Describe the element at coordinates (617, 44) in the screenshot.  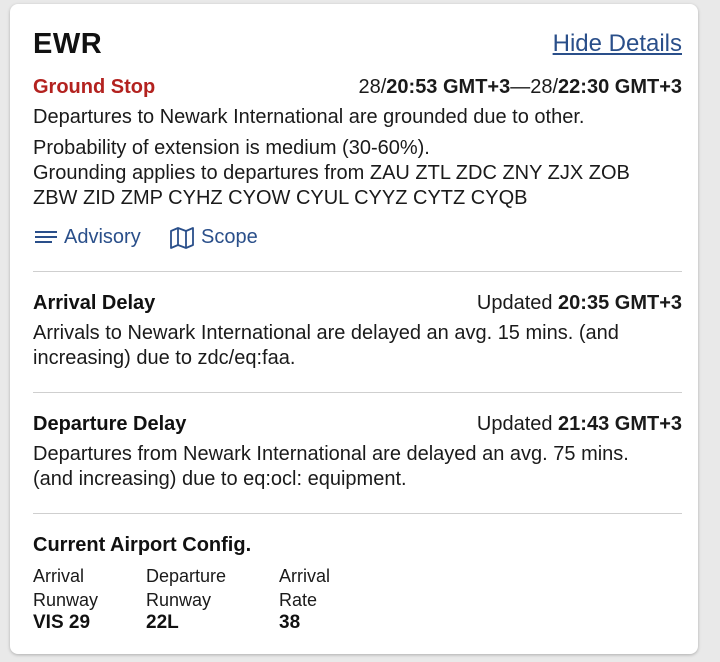
I see `hide-details-link: Hide Details` at that location.